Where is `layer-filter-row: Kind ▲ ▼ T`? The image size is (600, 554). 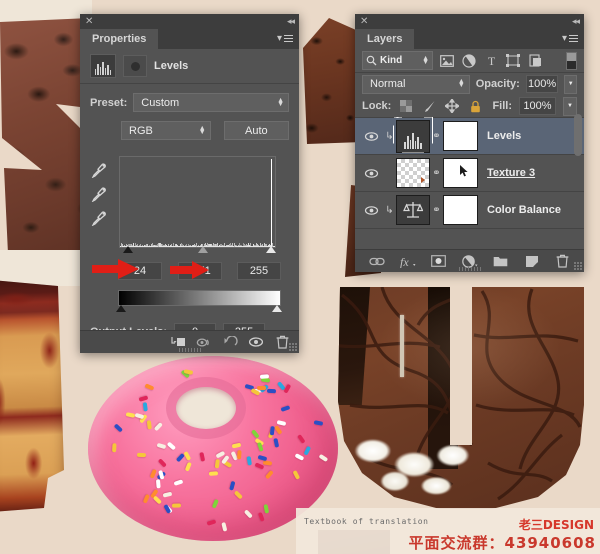
layer-filter-row: Kind ▲ ▼ T is located at coordinates (469, 61).